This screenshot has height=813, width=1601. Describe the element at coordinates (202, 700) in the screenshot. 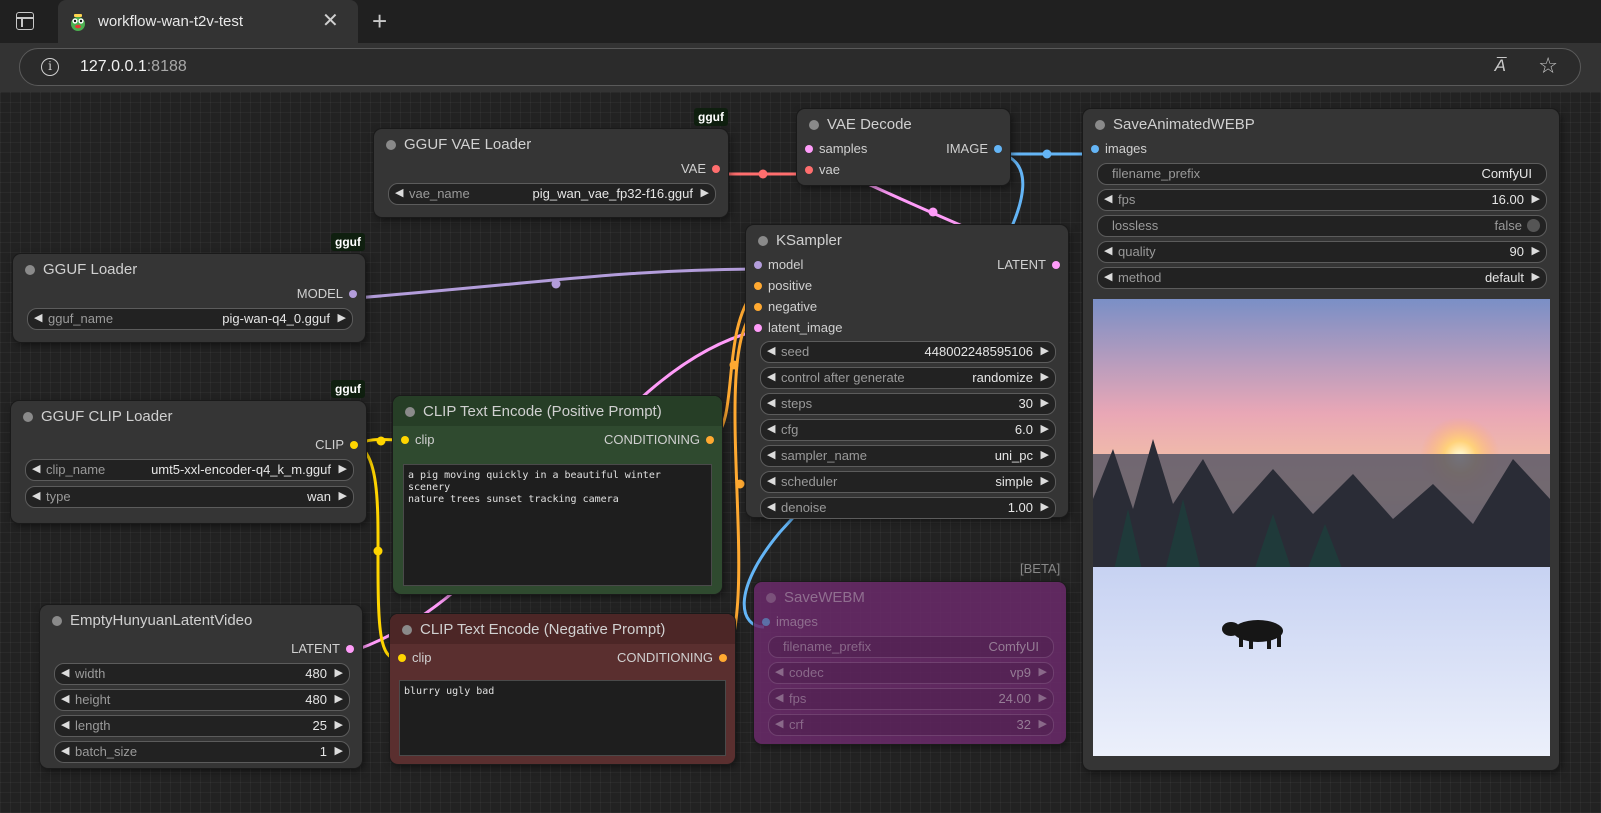

I see `widget-height: ◀ height 480 ▶` at that location.